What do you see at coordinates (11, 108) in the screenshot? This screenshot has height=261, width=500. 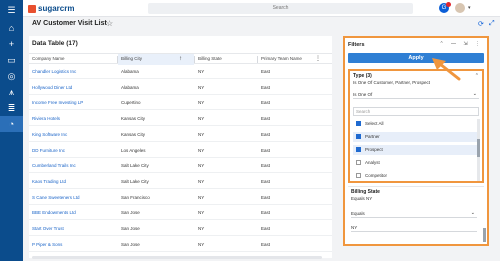 I see `layers-icon: ≣` at bounding box center [11, 108].